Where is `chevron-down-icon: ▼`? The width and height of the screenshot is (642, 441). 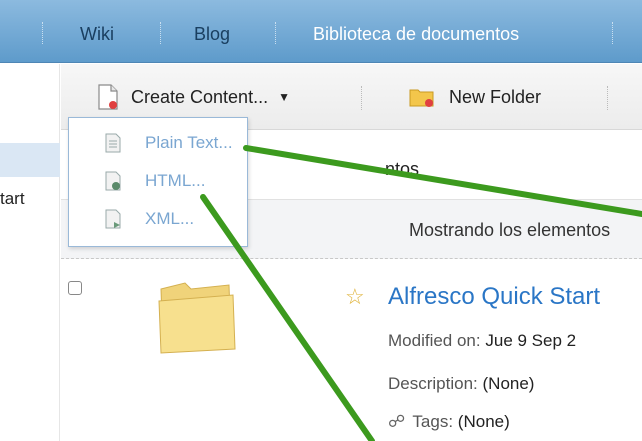 chevron-down-icon: ▼ is located at coordinates (284, 97).